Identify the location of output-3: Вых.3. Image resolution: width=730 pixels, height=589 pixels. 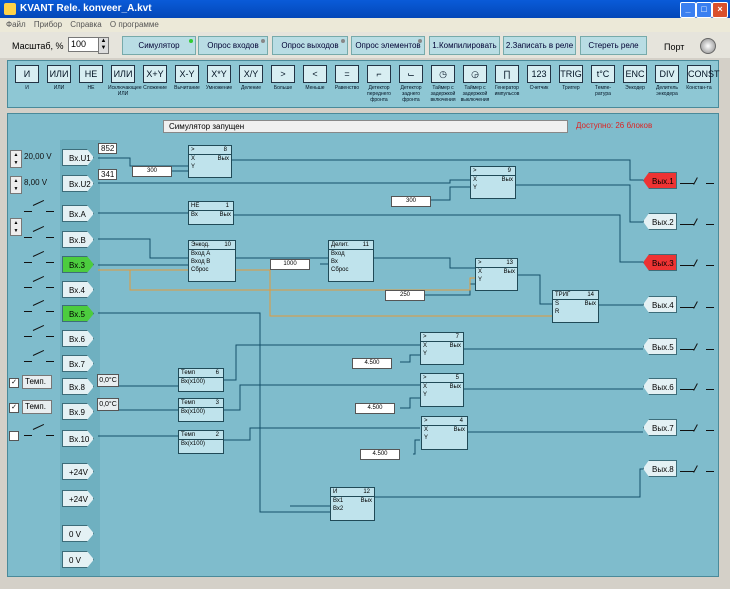
(660, 262).